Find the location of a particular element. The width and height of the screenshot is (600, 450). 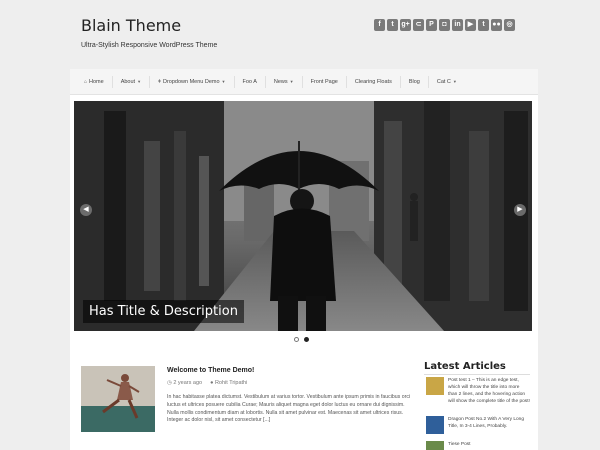

article-title: Tiese Post is located at coordinates (459, 445).